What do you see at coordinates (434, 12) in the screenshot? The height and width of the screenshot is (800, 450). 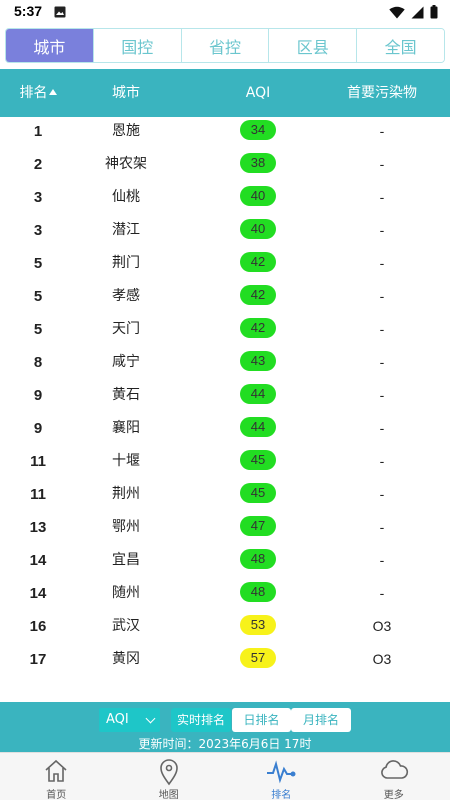 I see `battery-icon` at bounding box center [434, 12].